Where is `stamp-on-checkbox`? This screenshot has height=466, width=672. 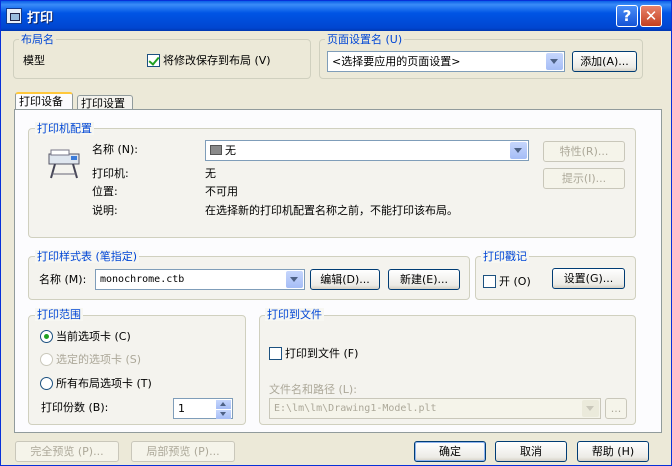 stamp-on-checkbox is located at coordinates (489, 281).